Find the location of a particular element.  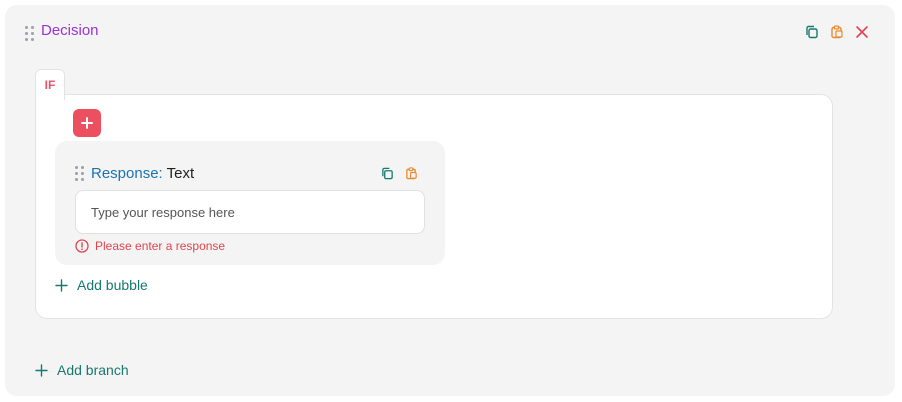

error-text: Please enter a response is located at coordinates (160, 246).